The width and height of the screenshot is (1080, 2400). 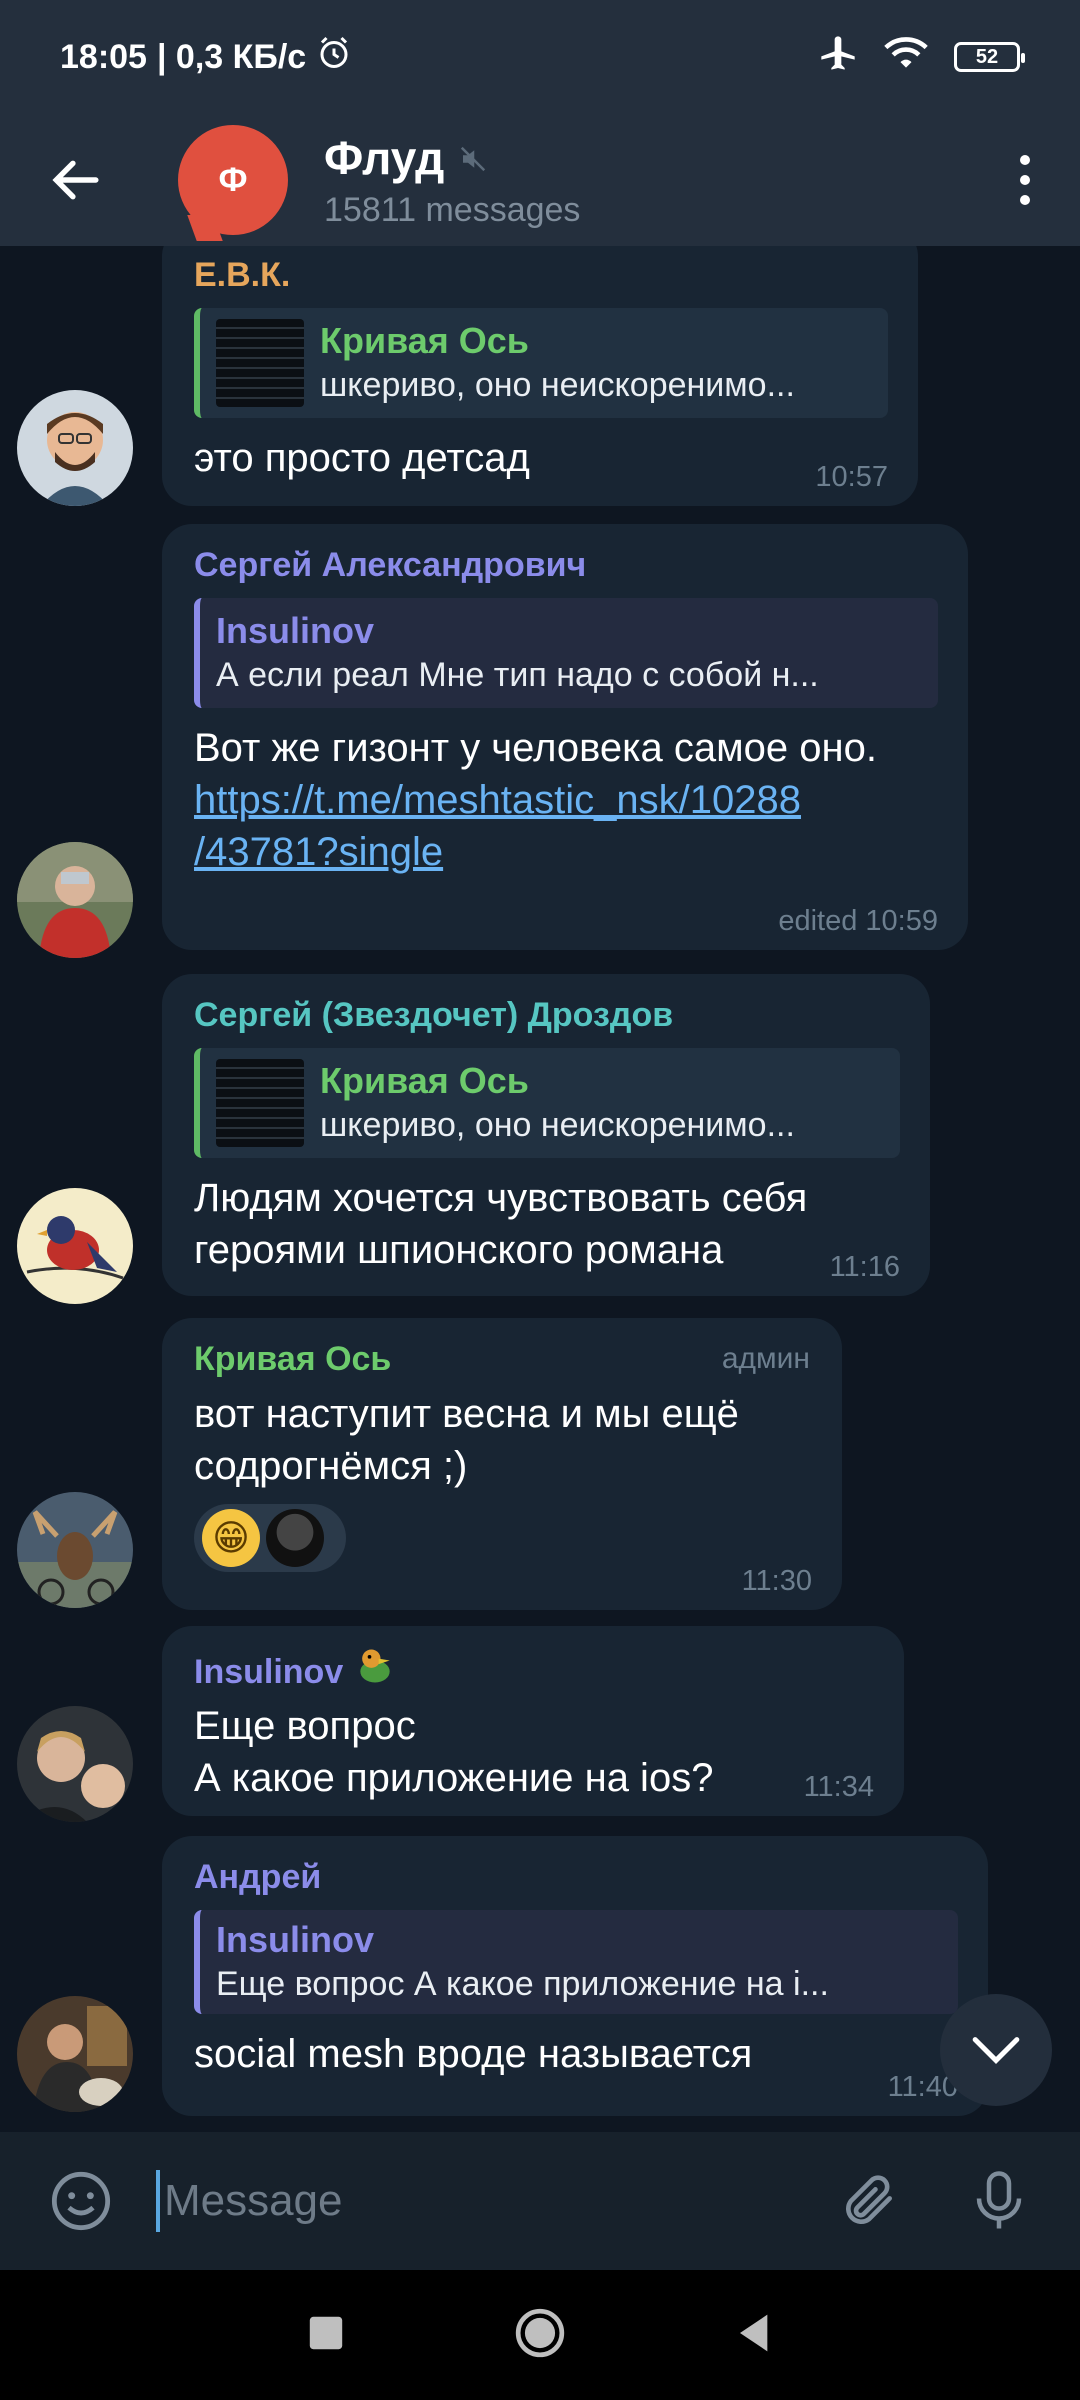 What do you see at coordinates (838, 1787) in the screenshot?
I see `message-time: 11:34` at bounding box center [838, 1787].